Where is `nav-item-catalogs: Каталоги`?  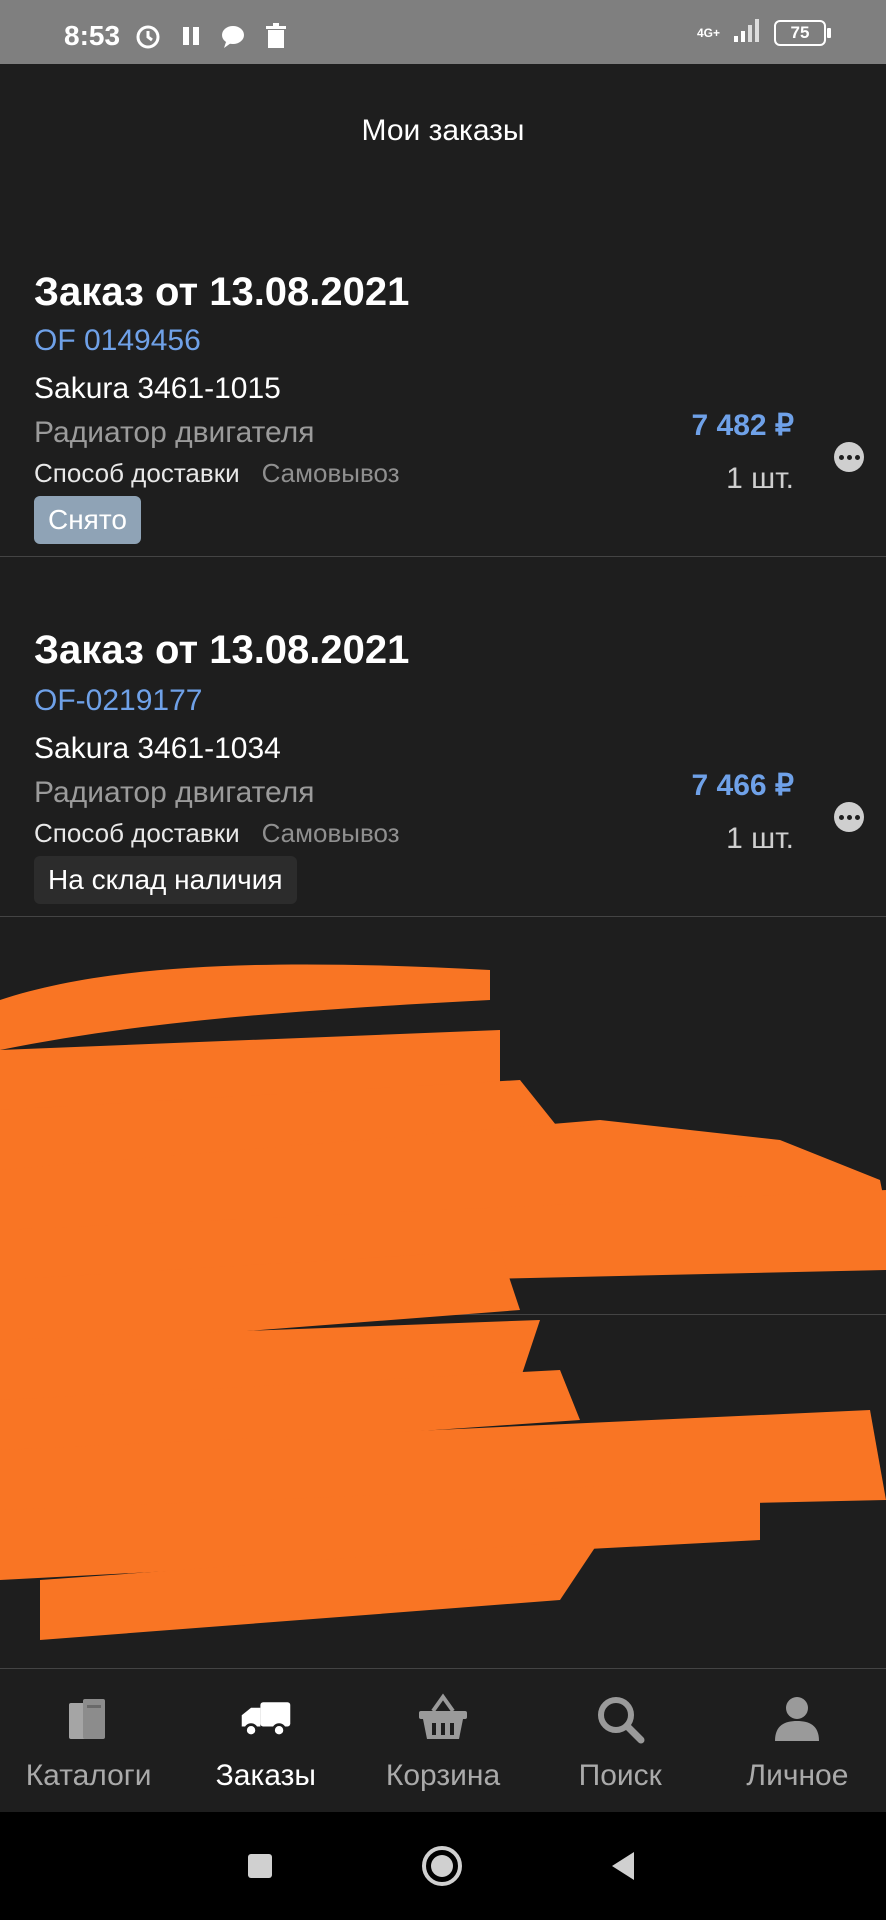 nav-item-catalogs: Каталоги is located at coordinates (88, 1741).